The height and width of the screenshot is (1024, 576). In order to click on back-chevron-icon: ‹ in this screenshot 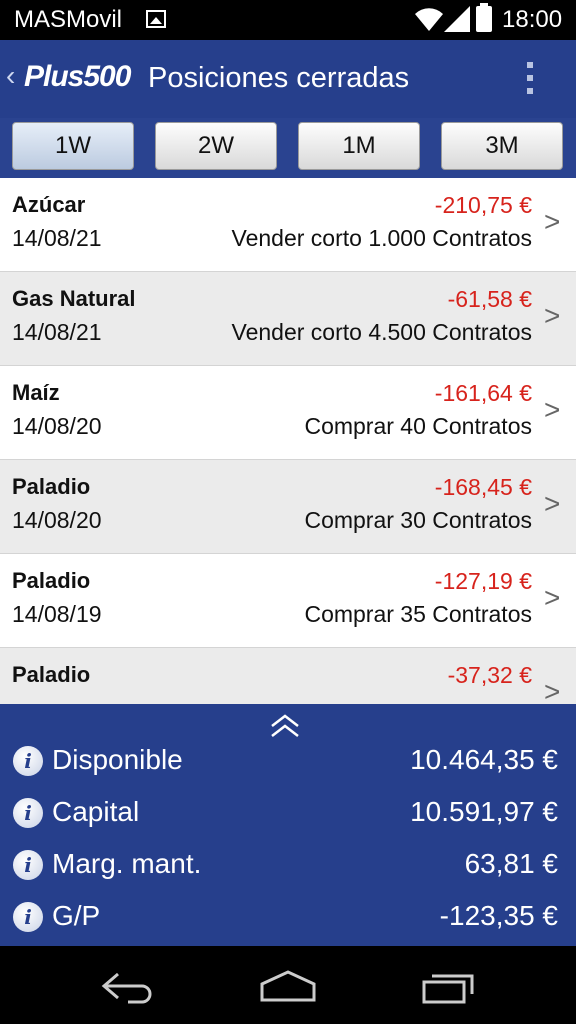, I will do `click(10, 76)`.